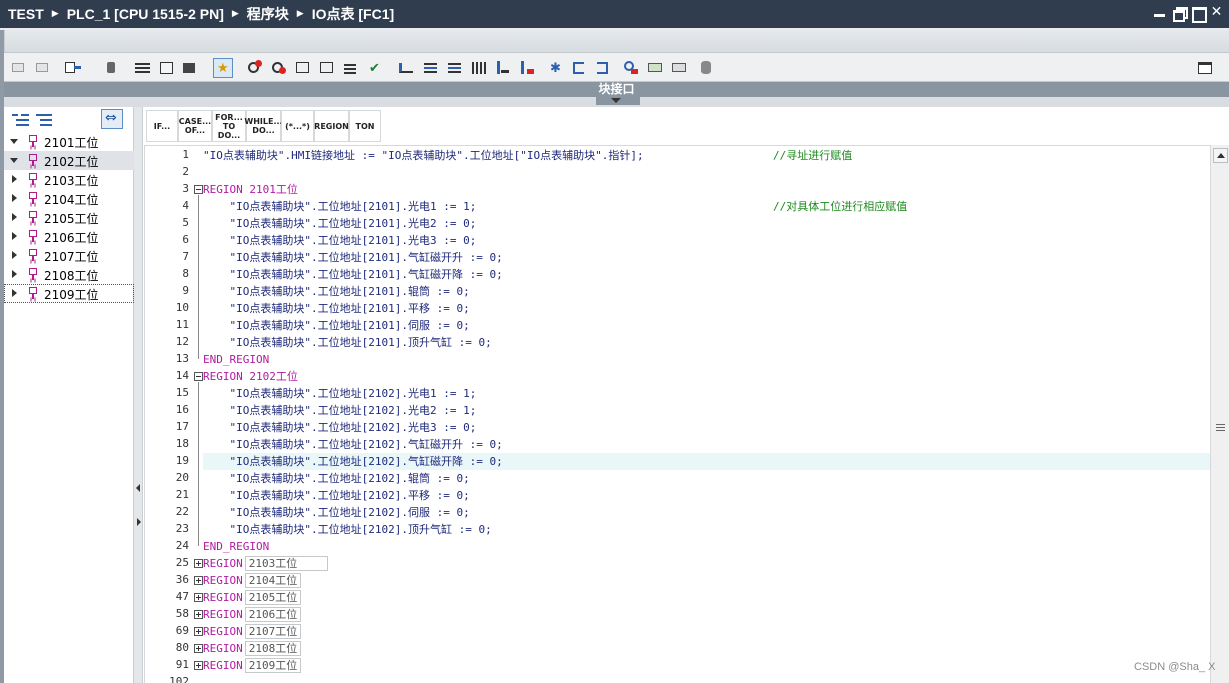  Describe the element at coordinates (73, 68) in the screenshot. I see `interface-arrow-icon` at that location.